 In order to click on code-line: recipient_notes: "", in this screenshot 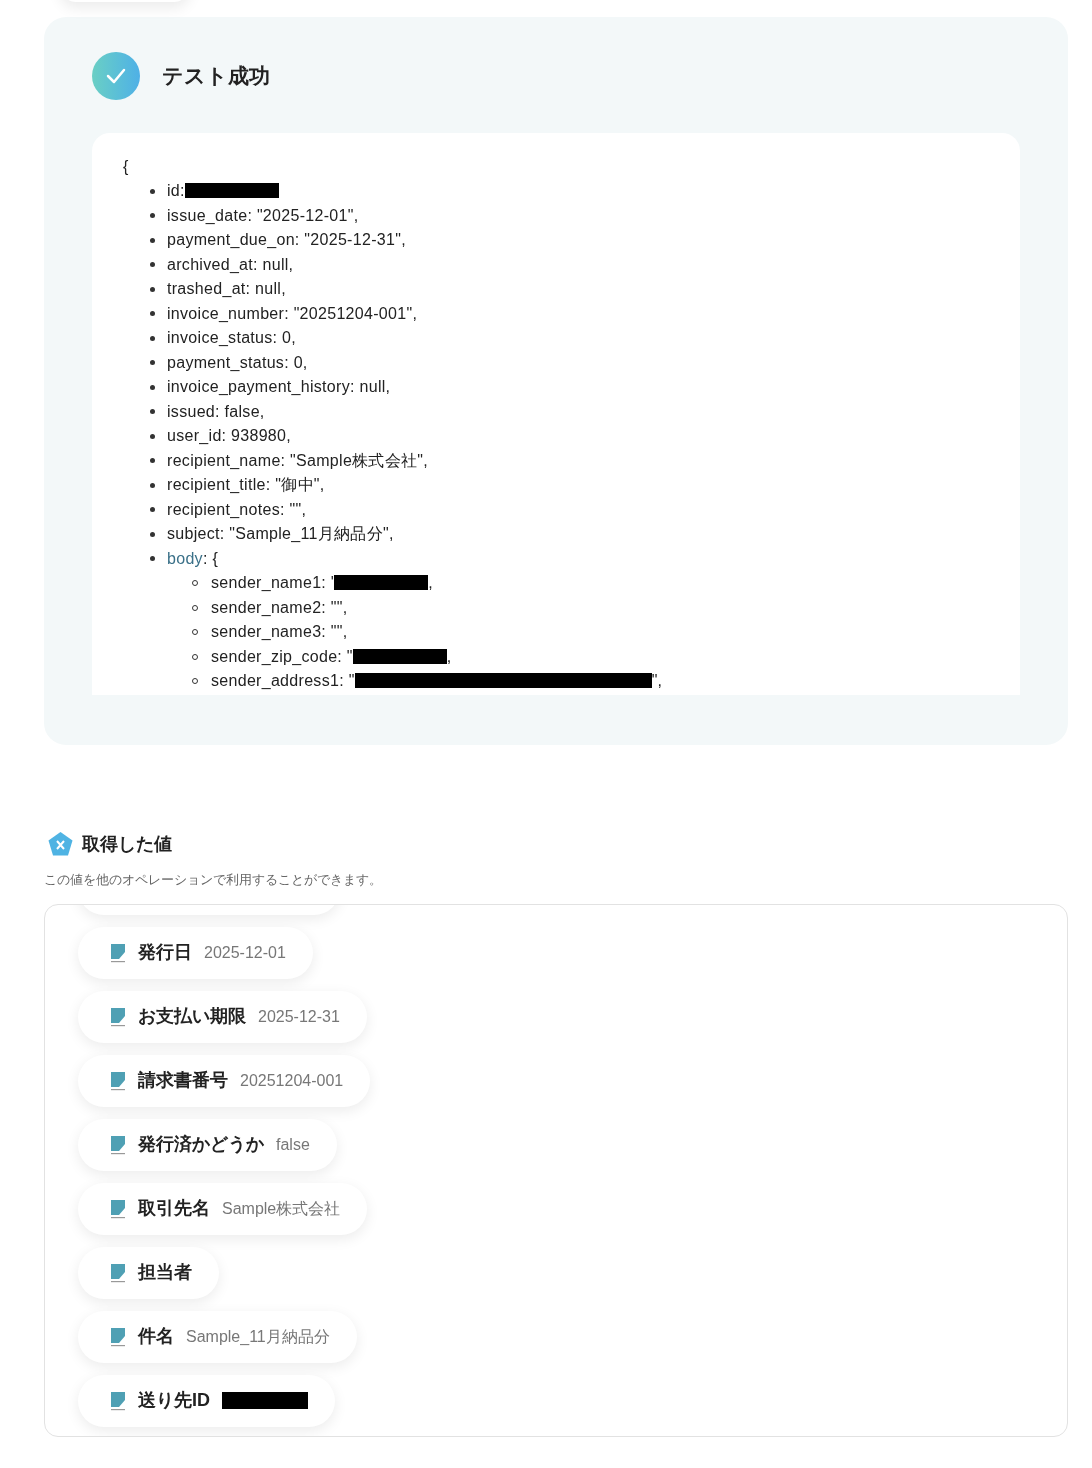, I will do `click(237, 509)`.